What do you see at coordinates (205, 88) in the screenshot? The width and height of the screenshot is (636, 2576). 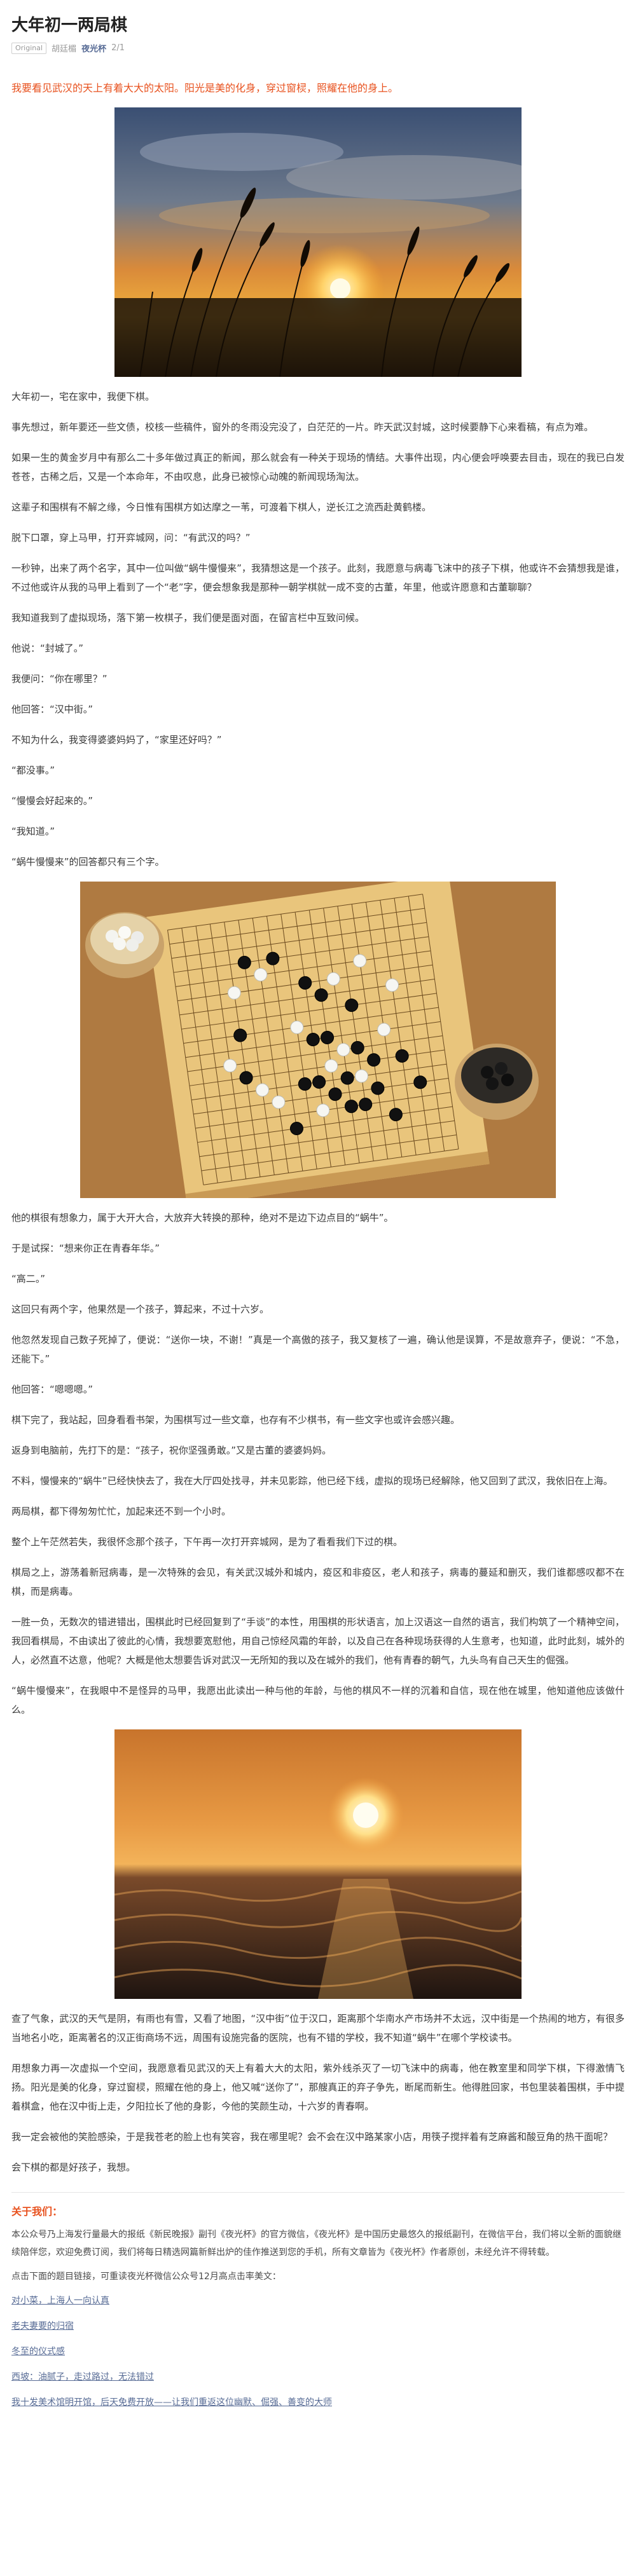 I see `lead-paragraph: 我要看见武汉的天上有着大大的太阳。阳光是美的化身，穿过窗棂，照耀在他的身上。` at bounding box center [205, 88].